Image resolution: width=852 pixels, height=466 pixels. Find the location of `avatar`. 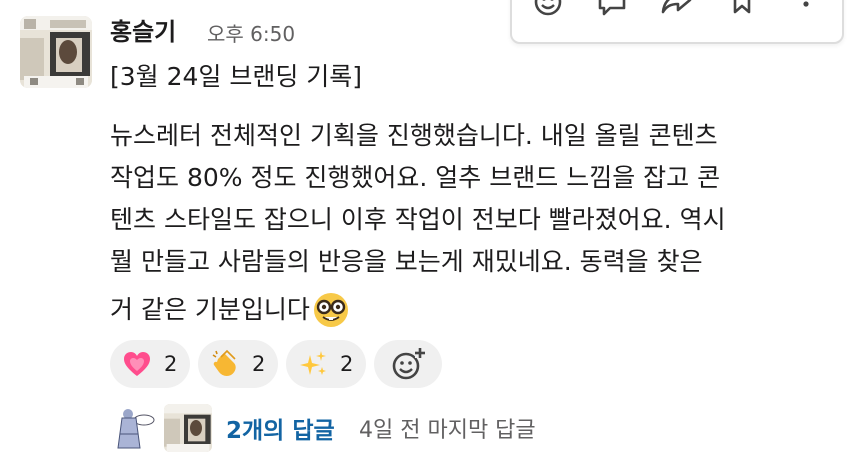

avatar is located at coordinates (56, 52).